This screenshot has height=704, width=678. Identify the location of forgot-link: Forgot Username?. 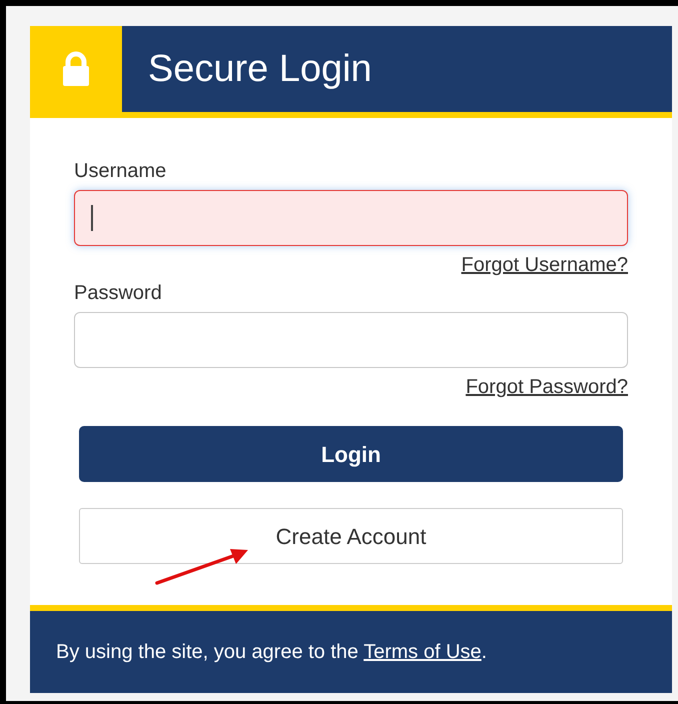
(544, 265).